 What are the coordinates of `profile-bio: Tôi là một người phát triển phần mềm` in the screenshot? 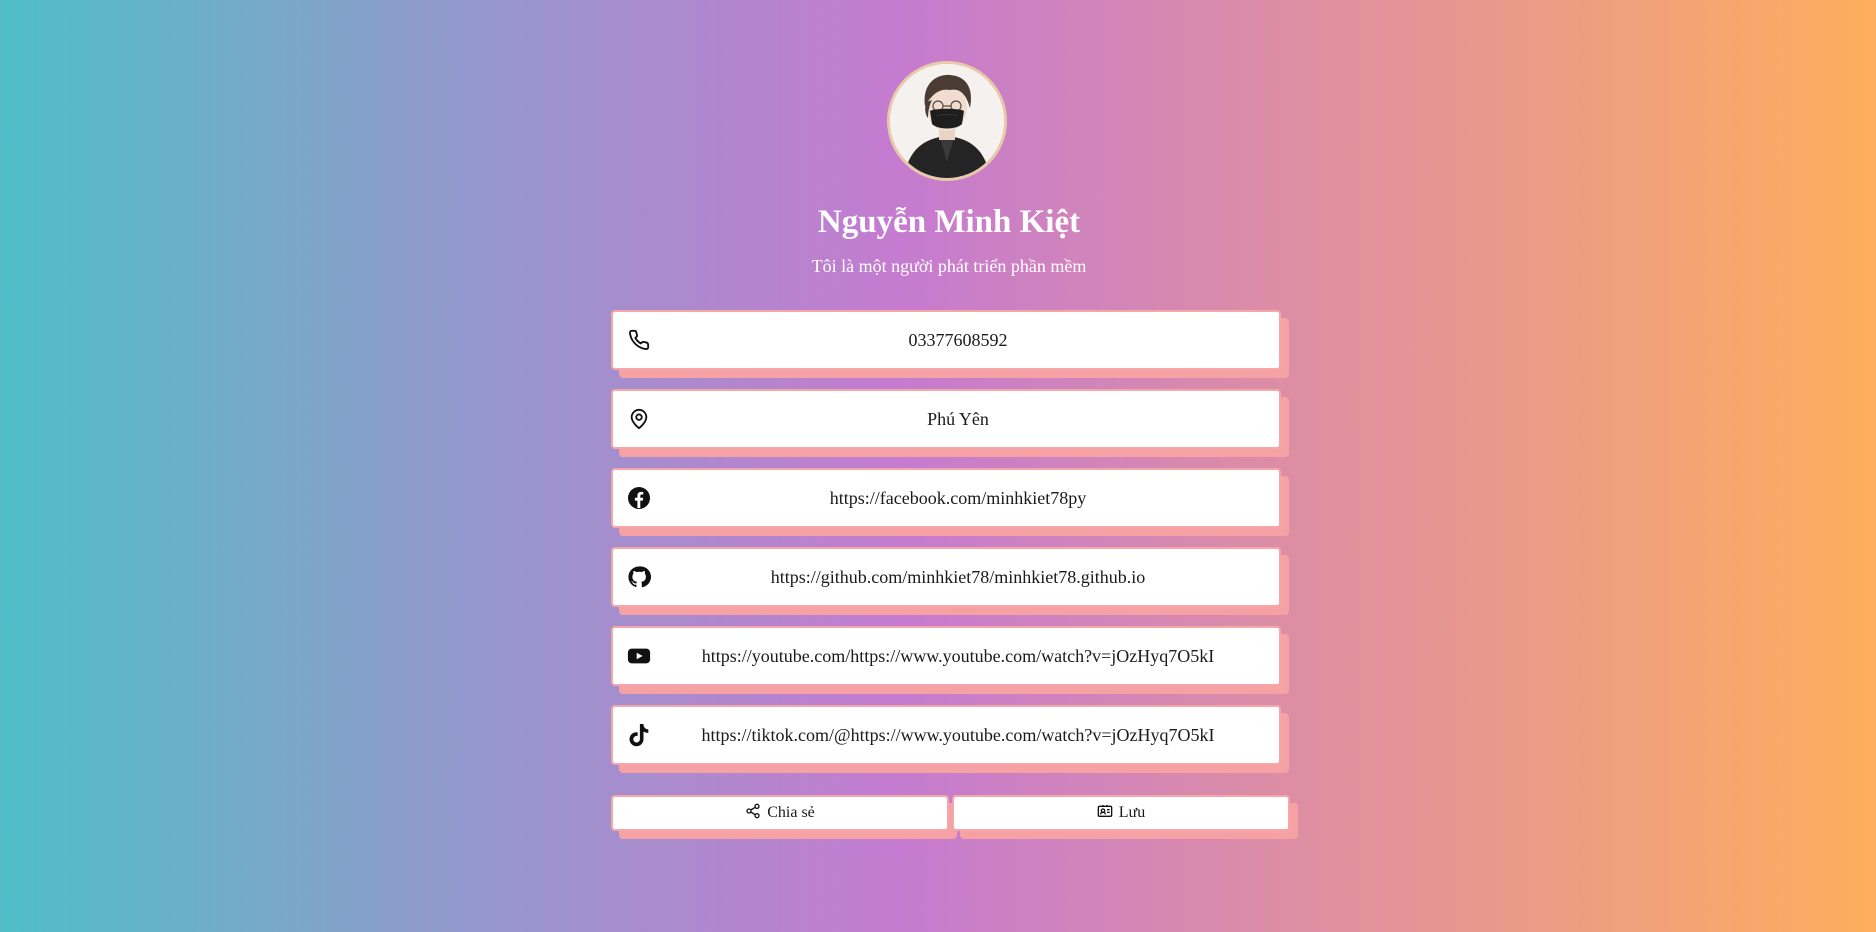 It's located at (949, 266).